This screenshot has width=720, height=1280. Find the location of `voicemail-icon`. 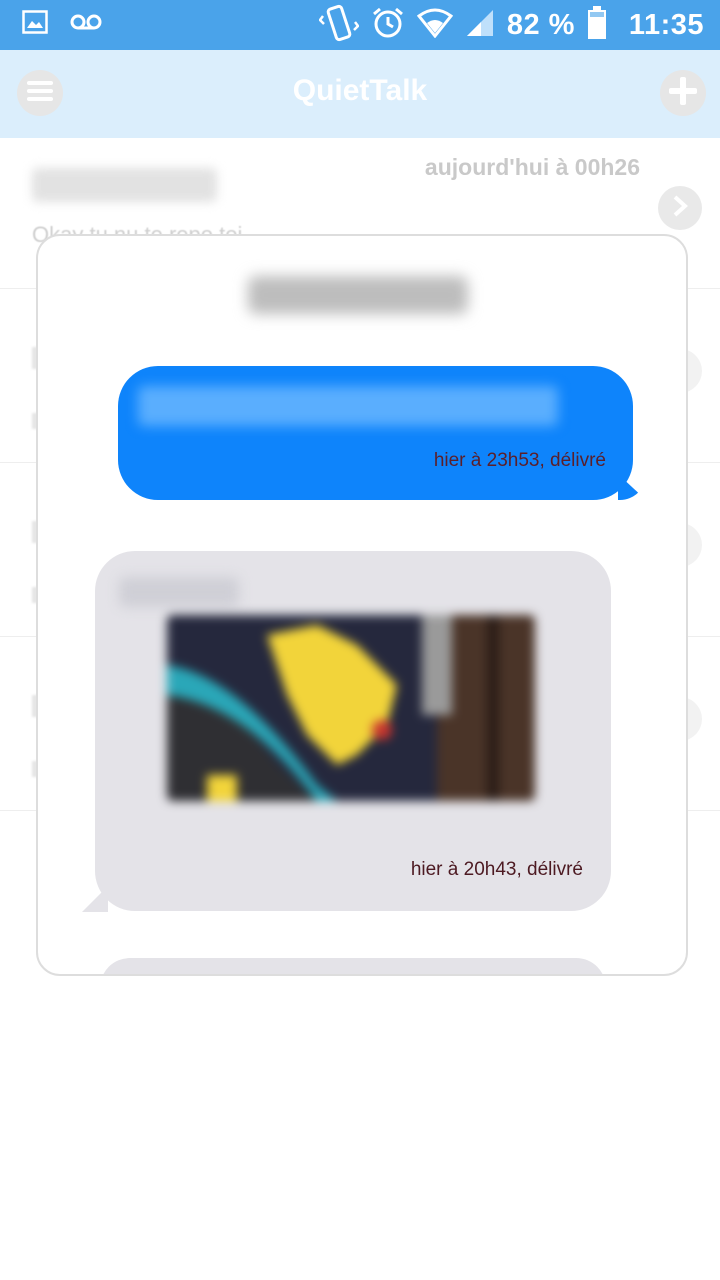

voicemail-icon is located at coordinates (86, 24).